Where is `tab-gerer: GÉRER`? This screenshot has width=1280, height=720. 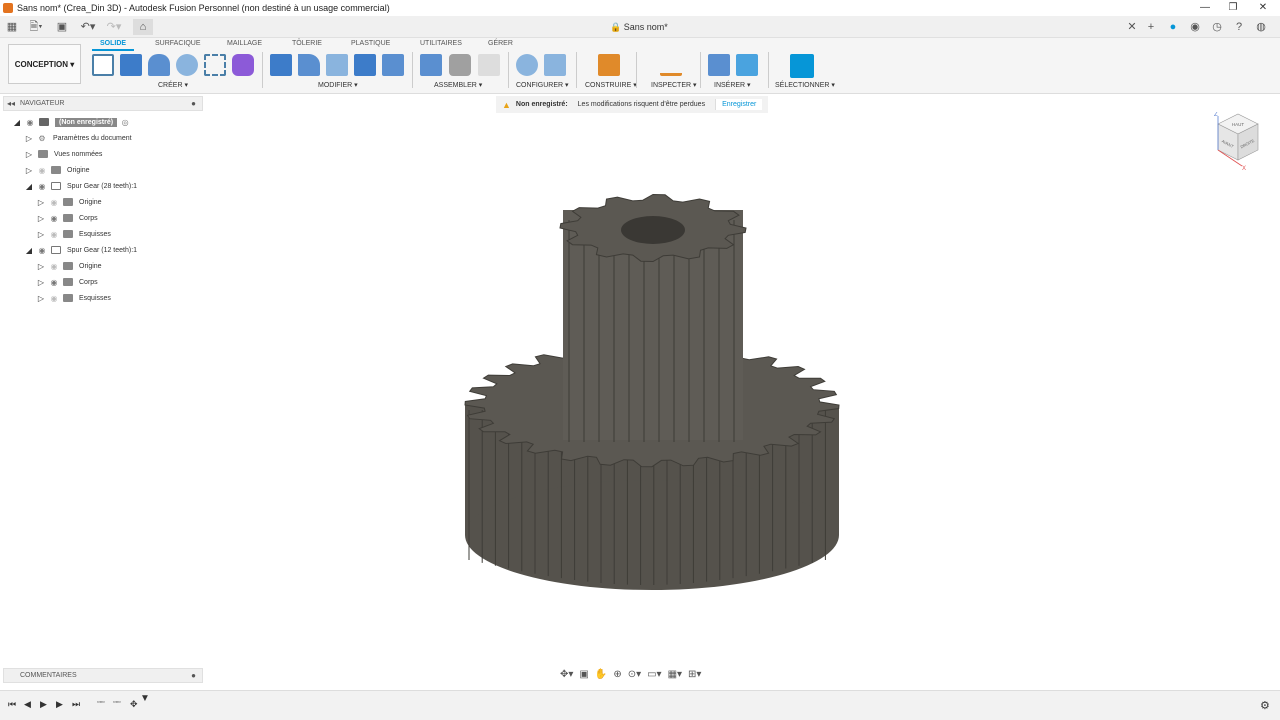 tab-gerer: GÉRER is located at coordinates (500, 43).